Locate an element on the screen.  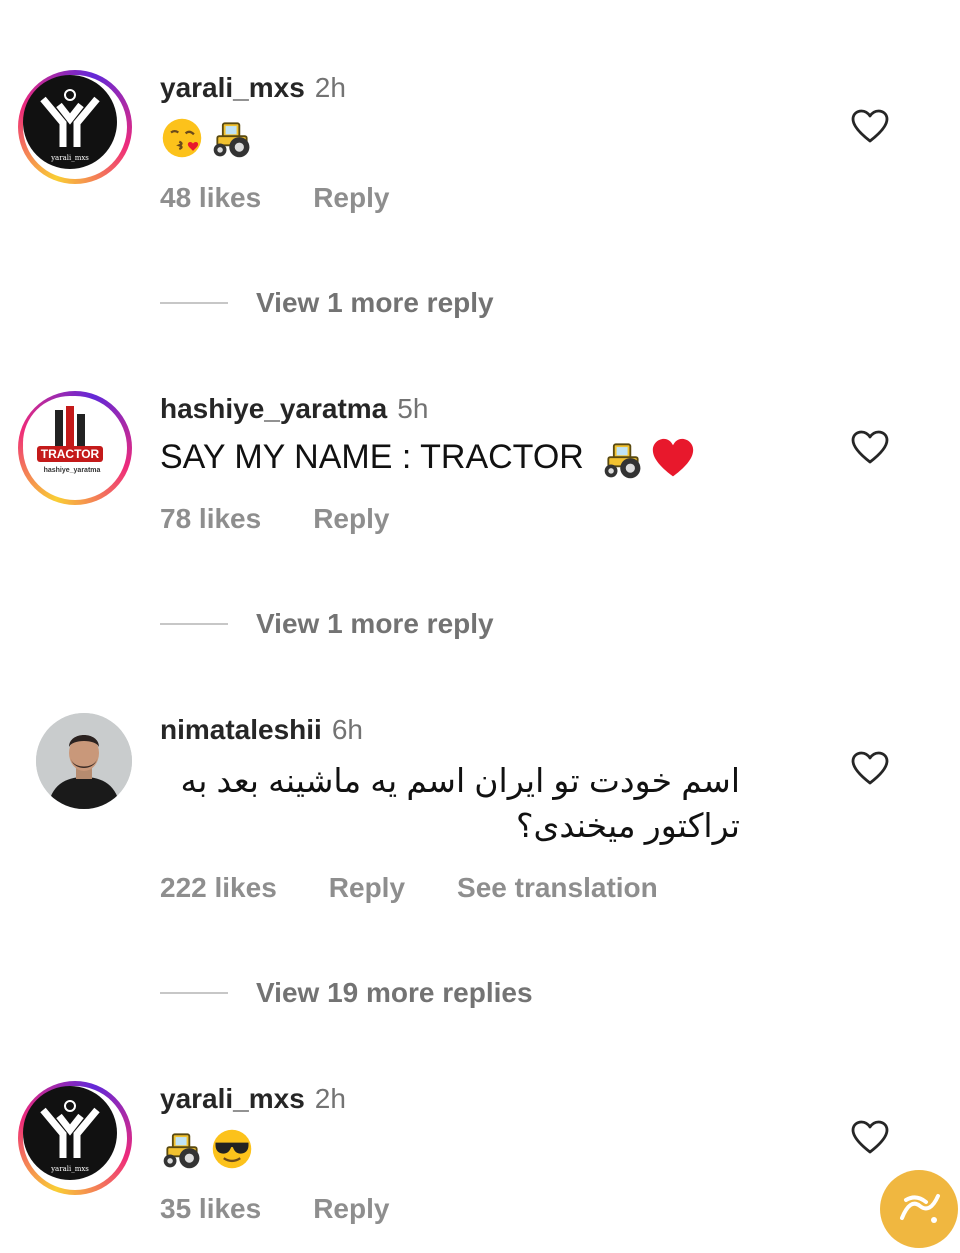
comment-text-line: تراکتور میخندی؟ is located at coordinates (628, 825).